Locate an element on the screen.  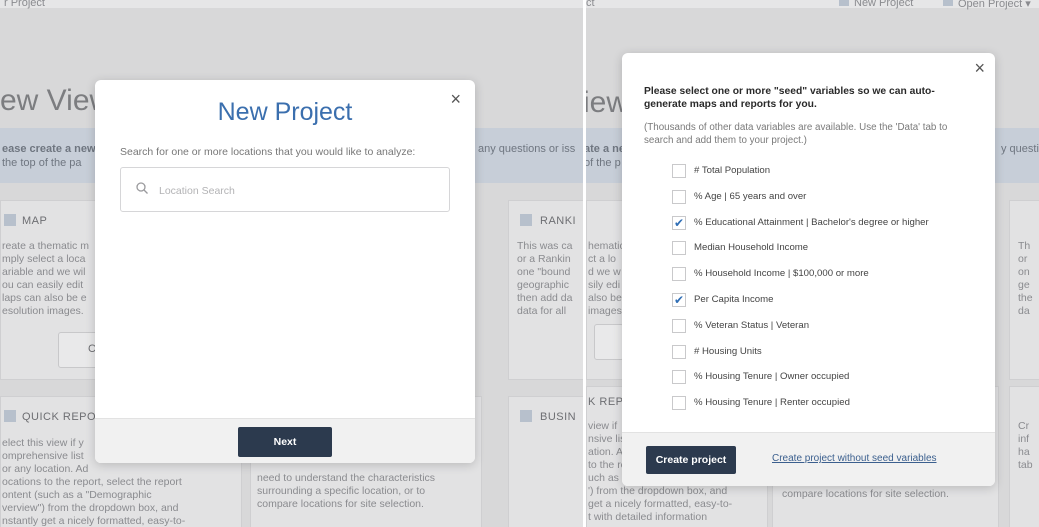
background-card-title: QUICK REPOR is located at coordinates (63, 417).